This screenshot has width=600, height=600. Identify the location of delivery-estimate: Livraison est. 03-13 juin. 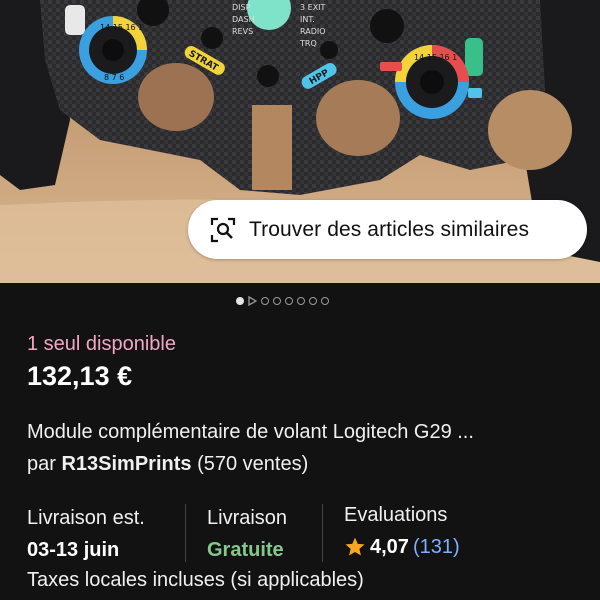
(86, 534).